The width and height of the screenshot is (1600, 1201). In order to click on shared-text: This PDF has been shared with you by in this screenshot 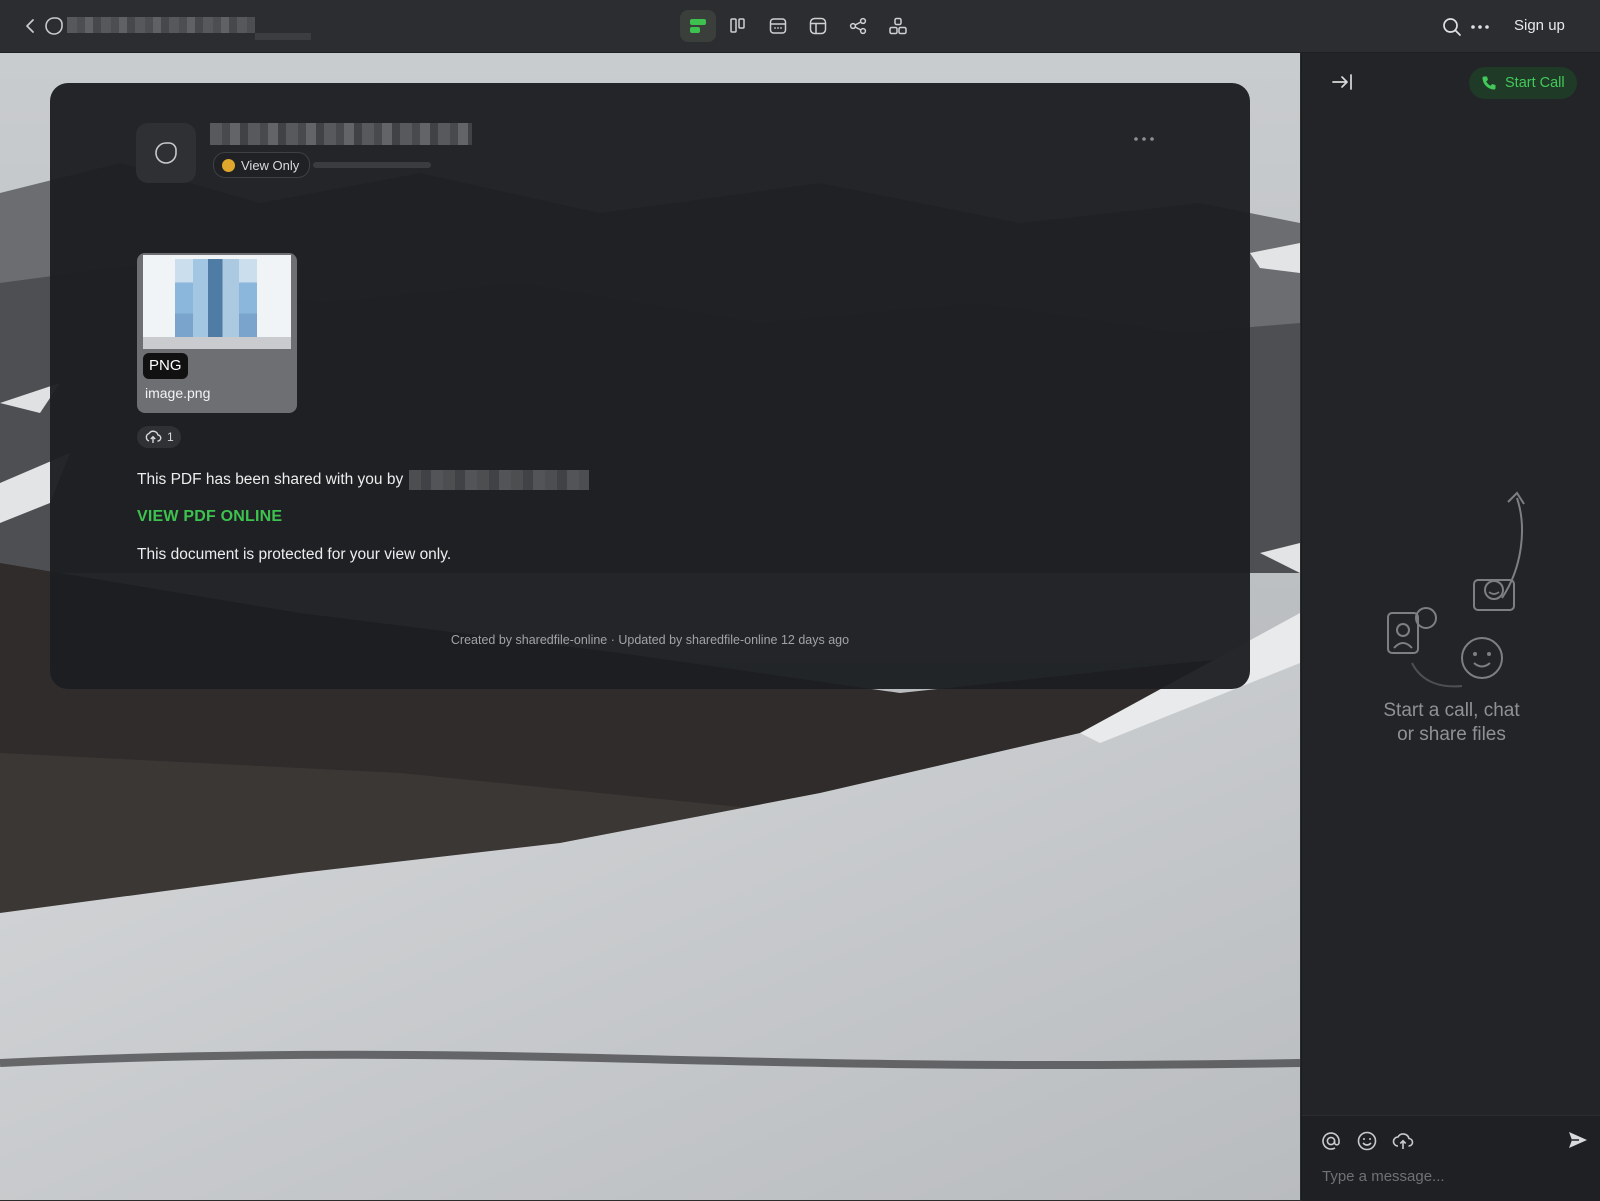, I will do `click(270, 479)`.